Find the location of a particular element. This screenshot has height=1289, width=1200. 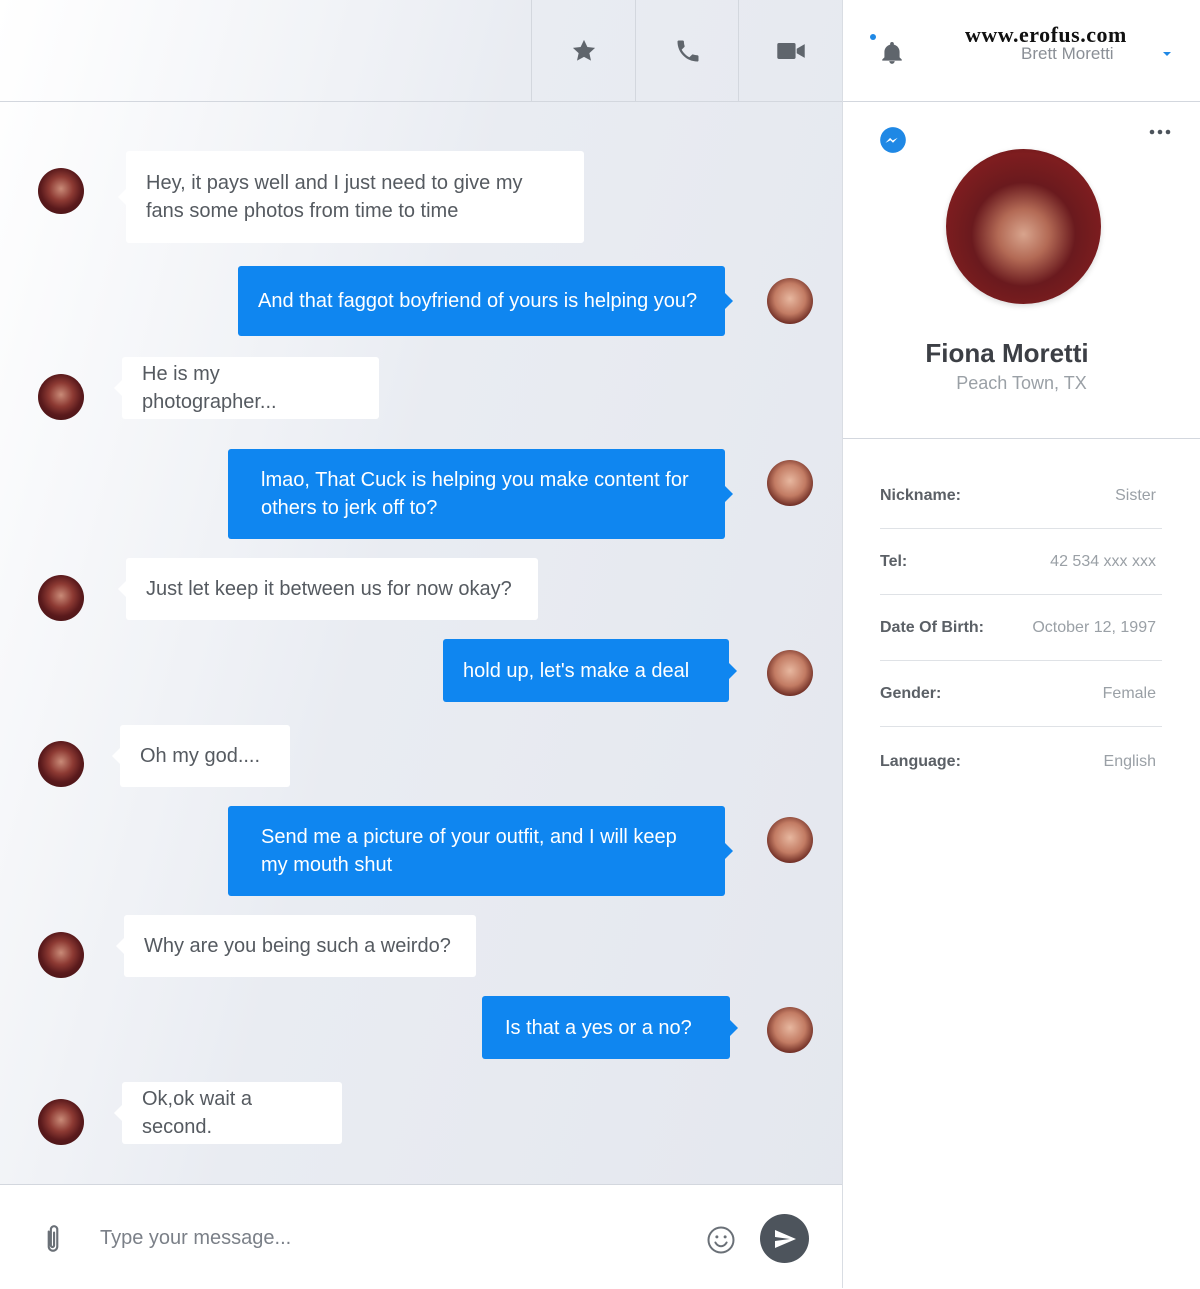

profile-card: Fiona Moretti Peach Town, TX is located at coordinates (1021, 270).